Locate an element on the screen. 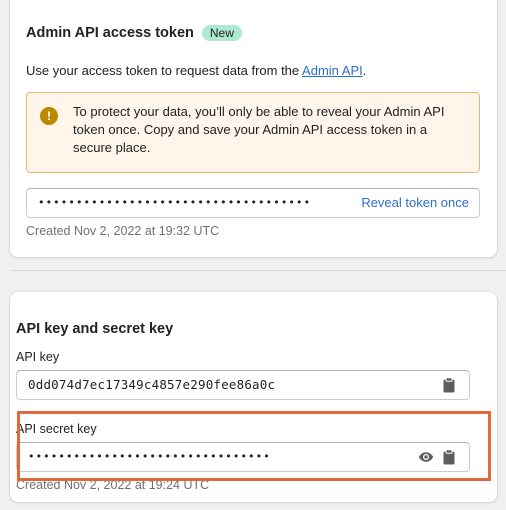 This screenshot has height=510, width=506. api-secret-value: •••••••••••••••••••••••••••••••• is located at coordinates (149, 456).